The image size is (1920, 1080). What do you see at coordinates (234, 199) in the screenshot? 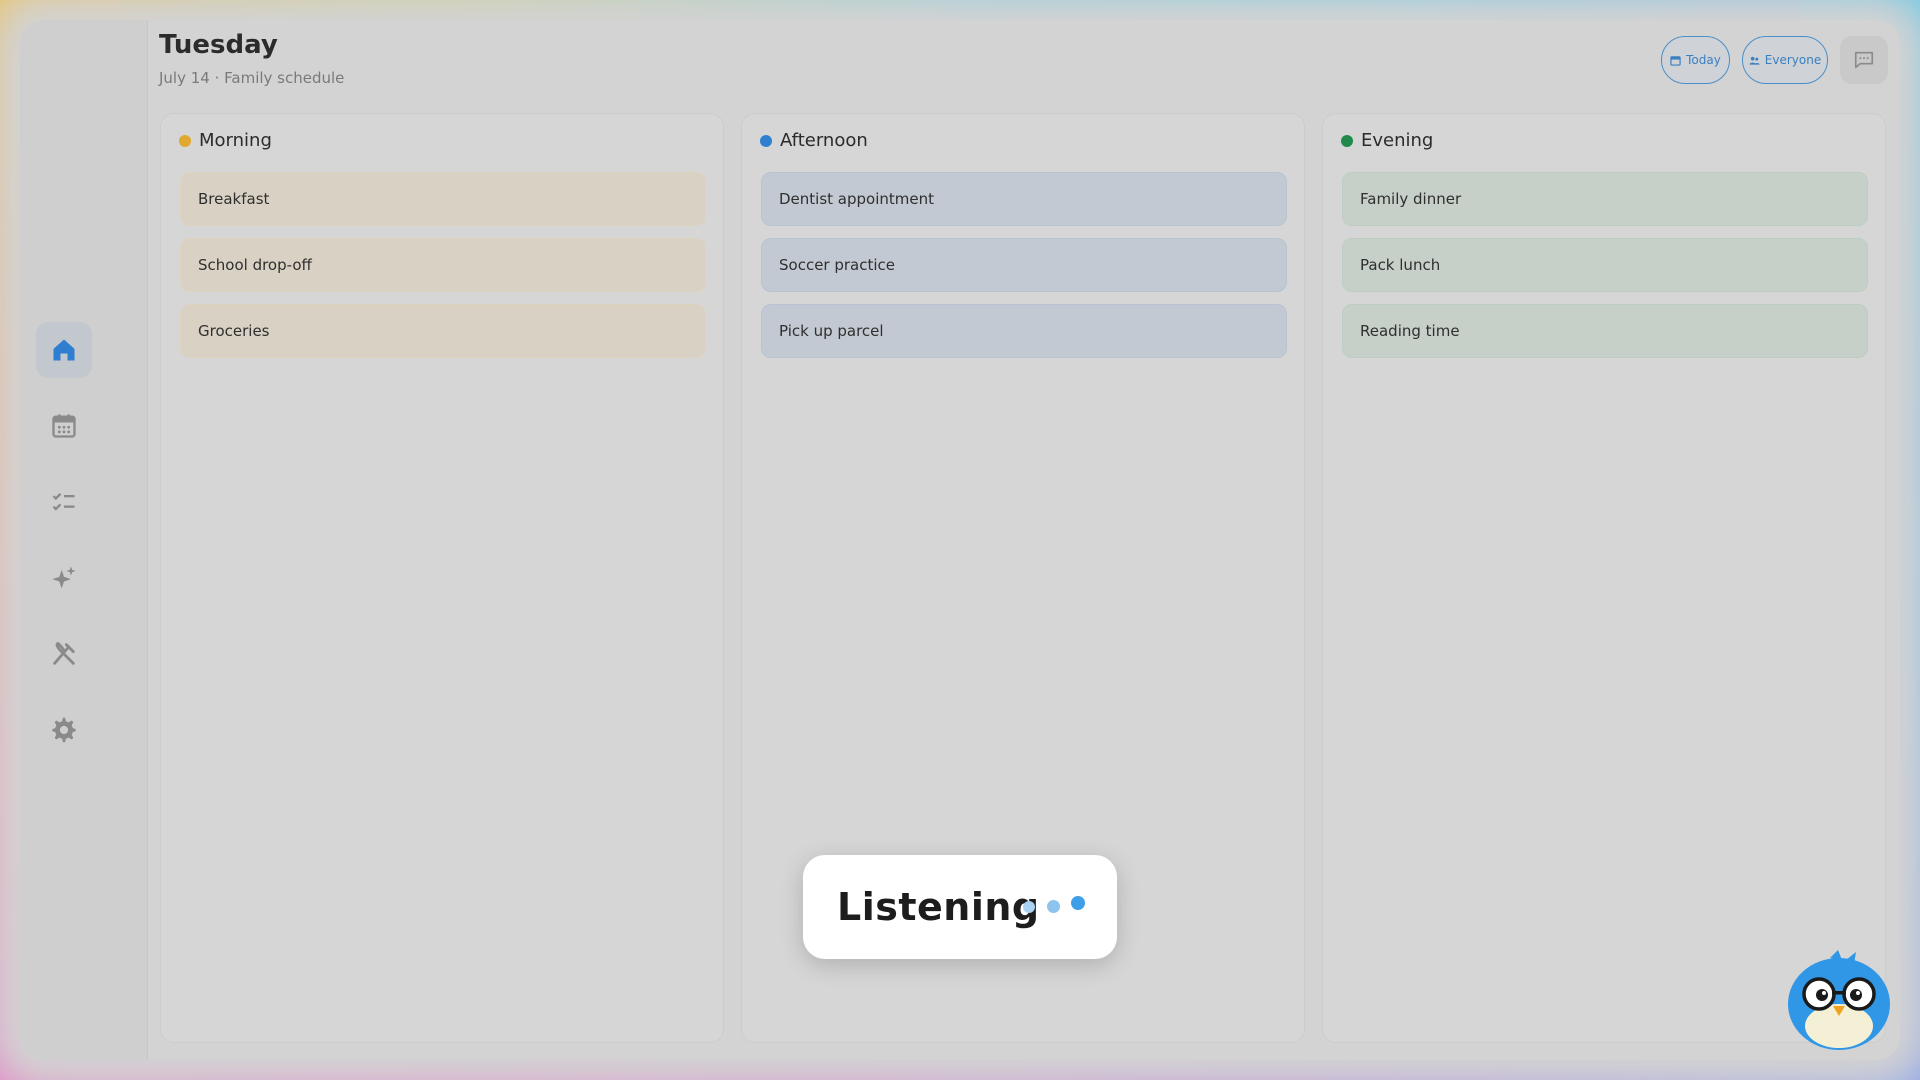
I see `item-label: Breakfast` at bounding box center [234, 199].